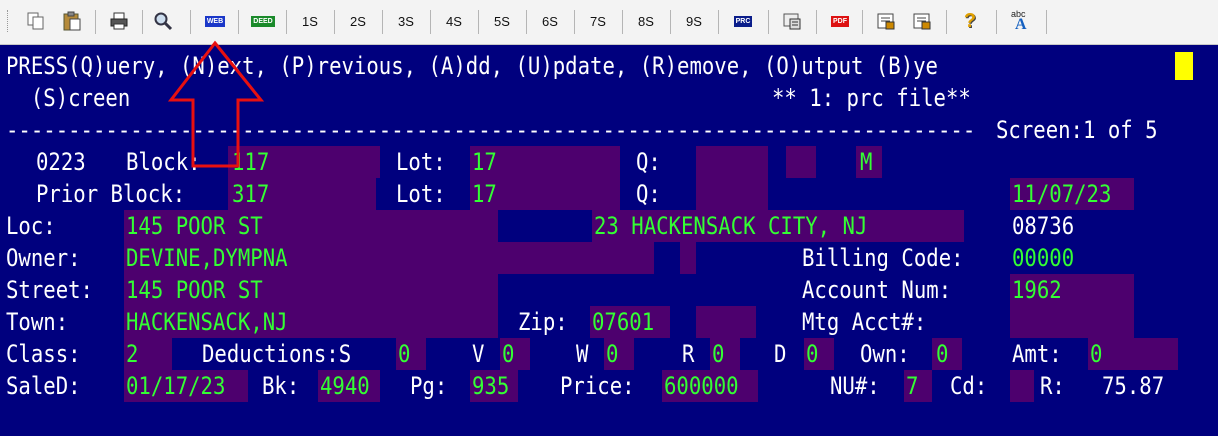 This screenshot has height=436, width=1218. What do you see at coordinates (508, 354) in the screenshot?
I see `deduction-v-field: 0` at bounding box center [508, 354].